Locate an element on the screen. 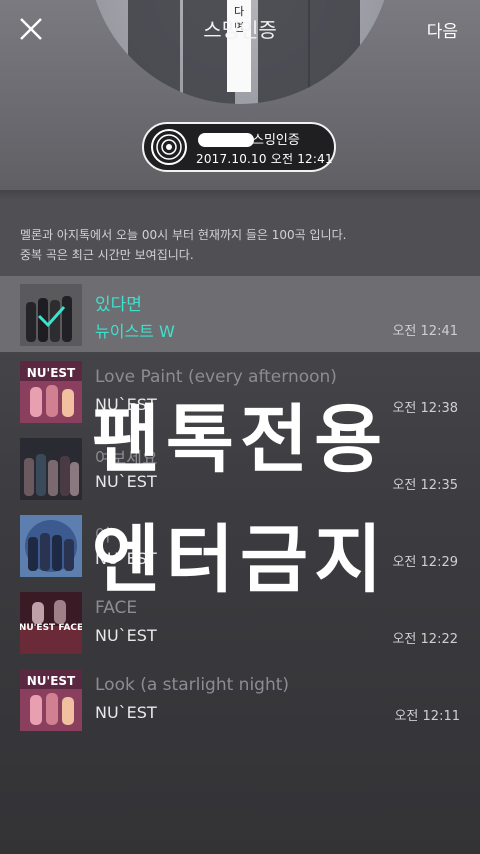 The height and width of the screenshot is (854, 480). song-time: 오전 12:35 is located at coordinates (425, 485).